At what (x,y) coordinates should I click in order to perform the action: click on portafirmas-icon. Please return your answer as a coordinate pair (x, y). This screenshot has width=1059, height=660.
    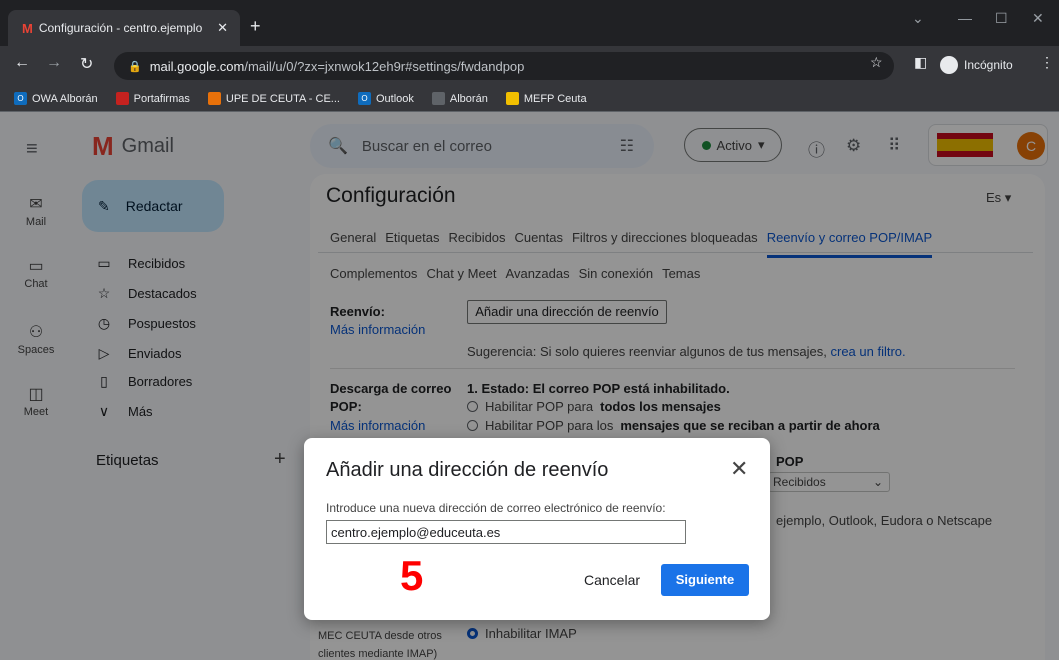
    Looking at the image, I should click on (122, 98).